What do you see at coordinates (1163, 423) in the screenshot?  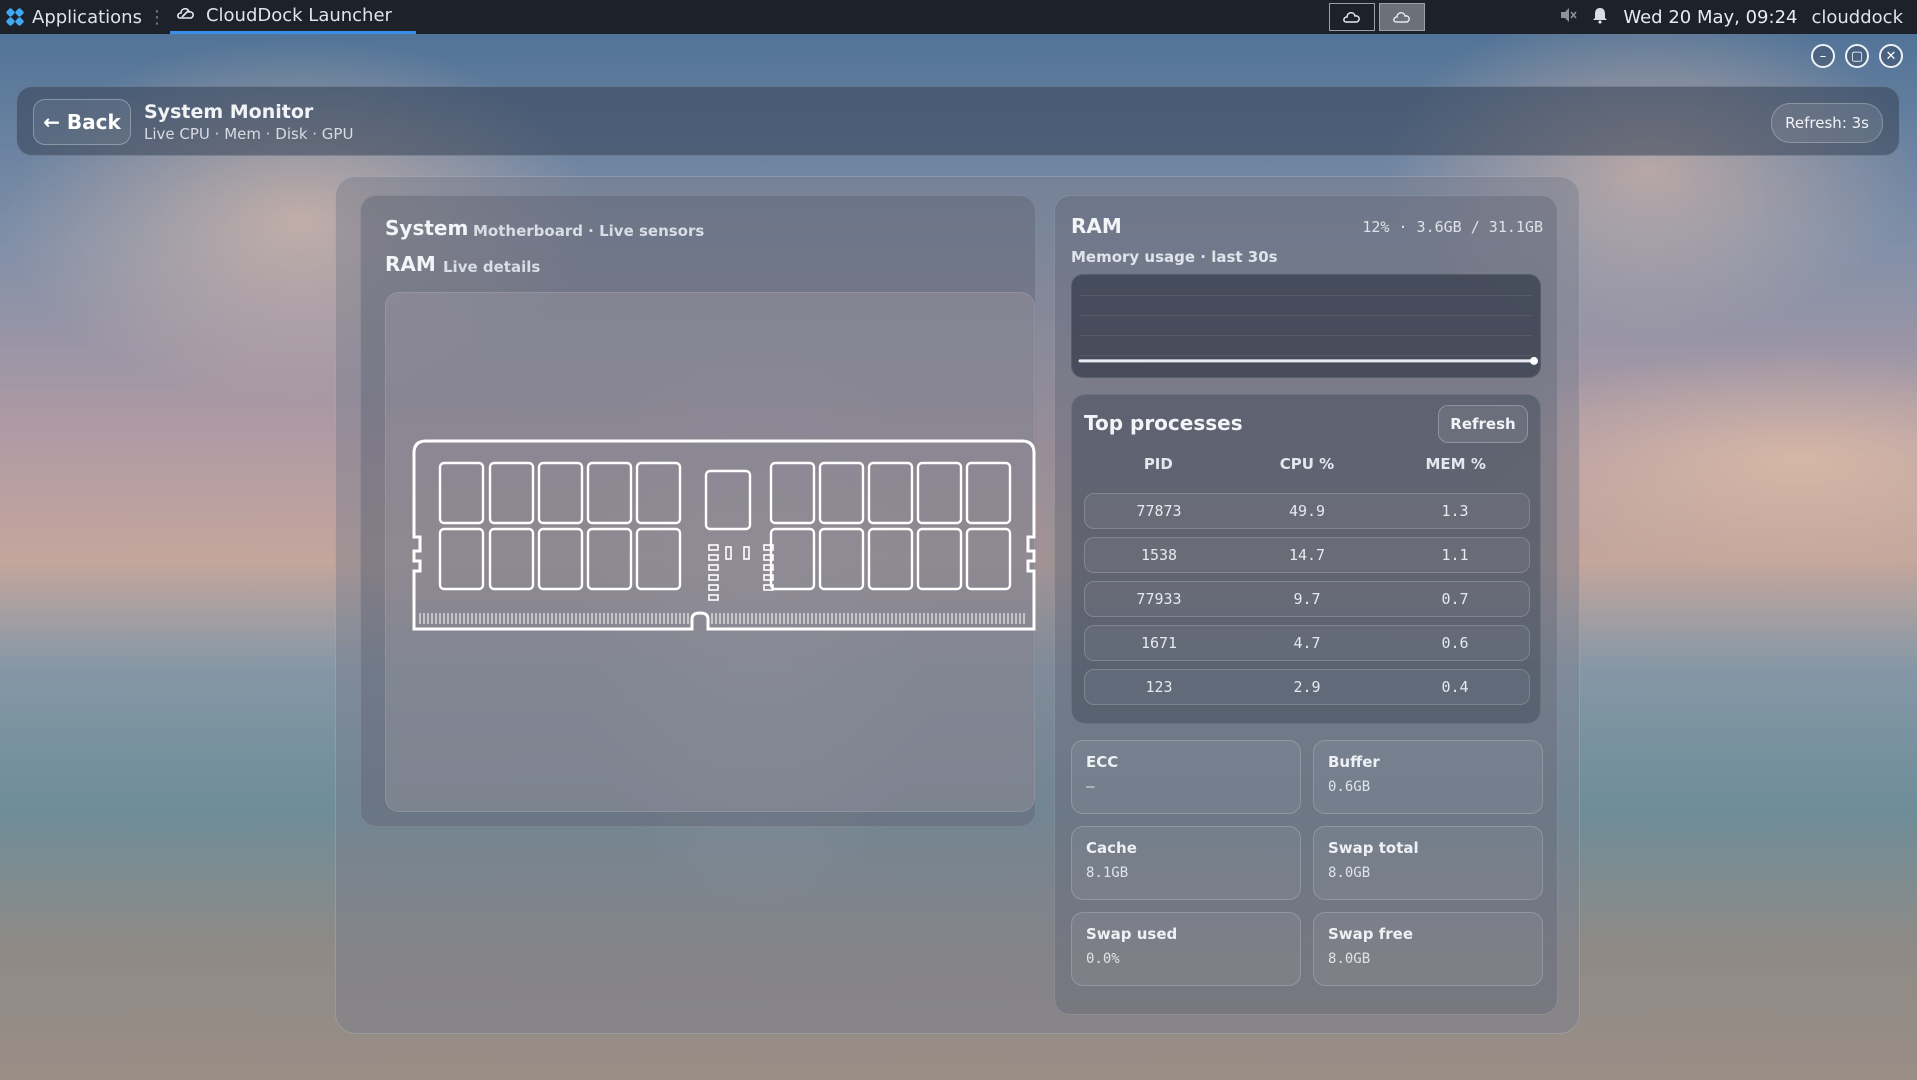 I see `top-processes-title: Top processes` at bounding box center [1163, 423].